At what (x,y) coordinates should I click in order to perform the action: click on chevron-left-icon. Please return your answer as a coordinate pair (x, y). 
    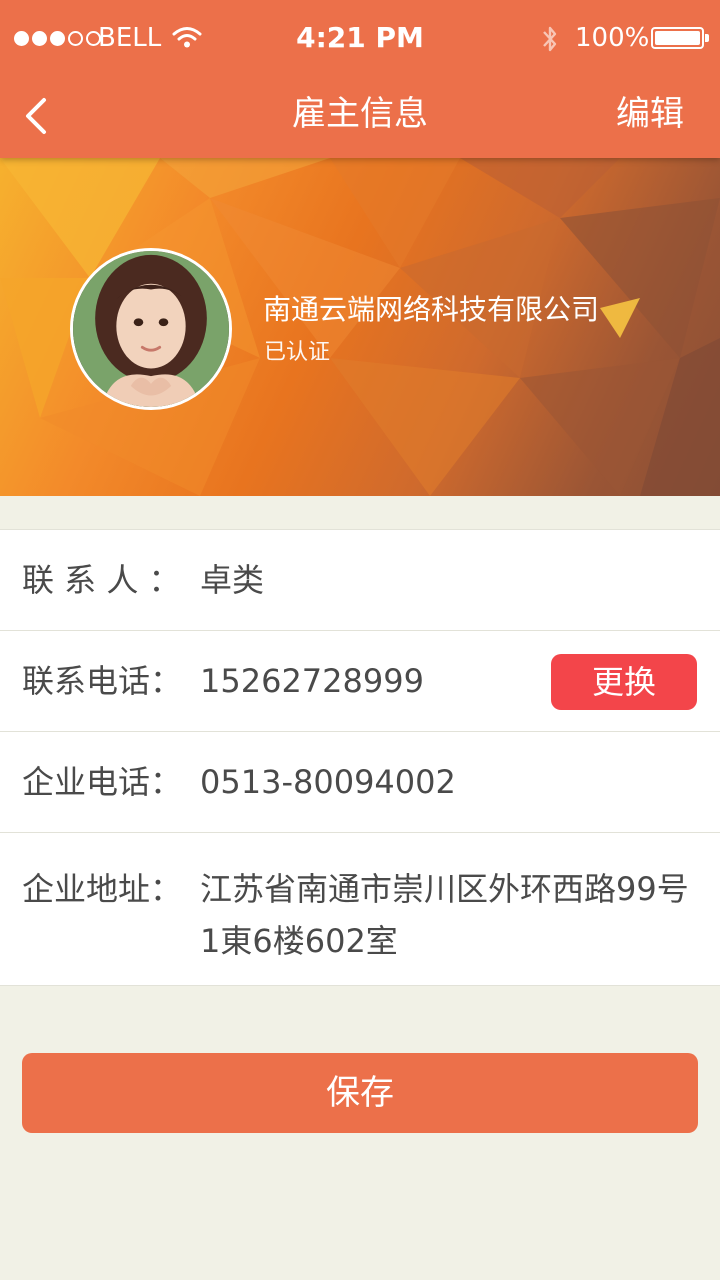
    Looking at the image, I should click on (36, 116).